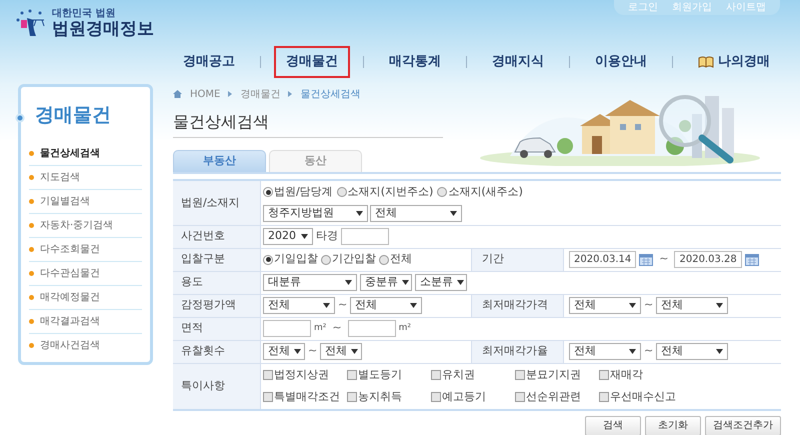 This screenshot has height=435, width=800. I want to click on dropdown-select: 2020, so click(288, 236).